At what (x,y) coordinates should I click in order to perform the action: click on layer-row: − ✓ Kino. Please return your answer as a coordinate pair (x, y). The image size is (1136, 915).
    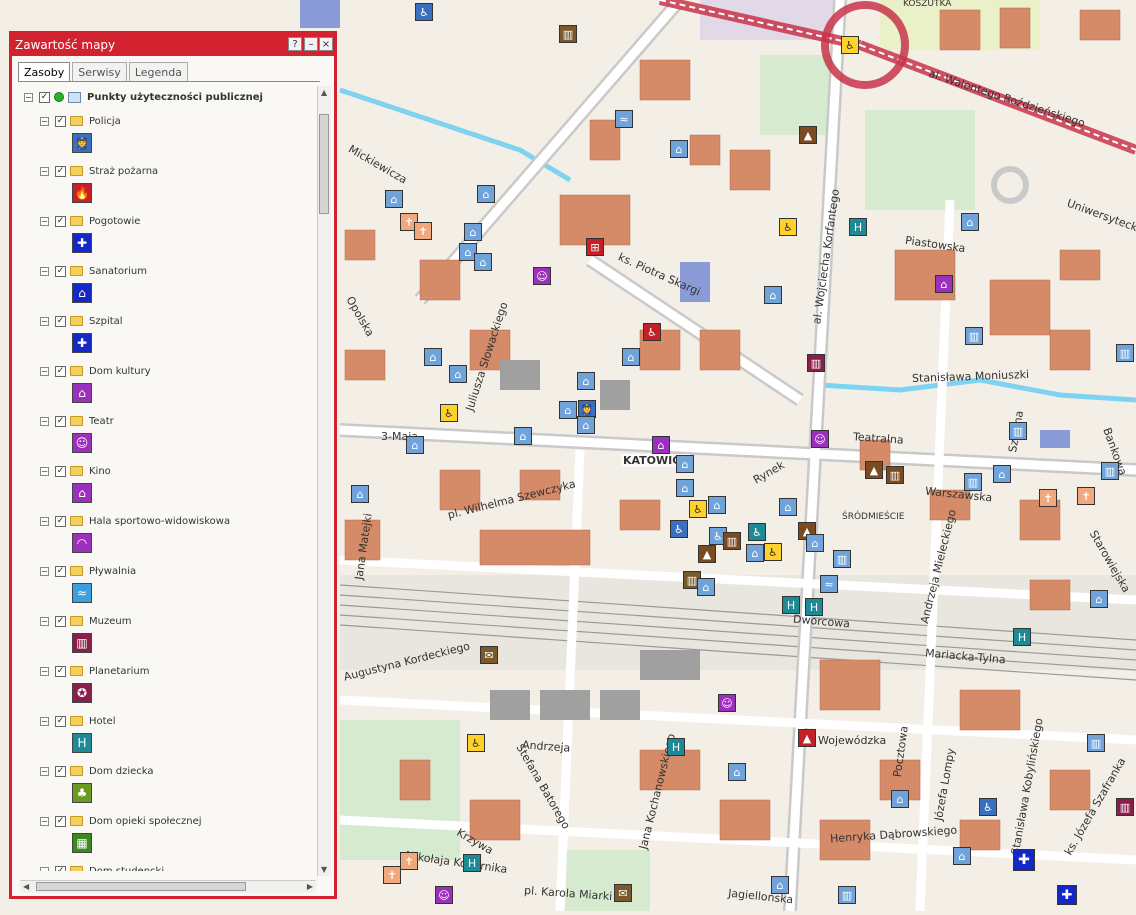
    Looking at the image, I should click on (75, 471).